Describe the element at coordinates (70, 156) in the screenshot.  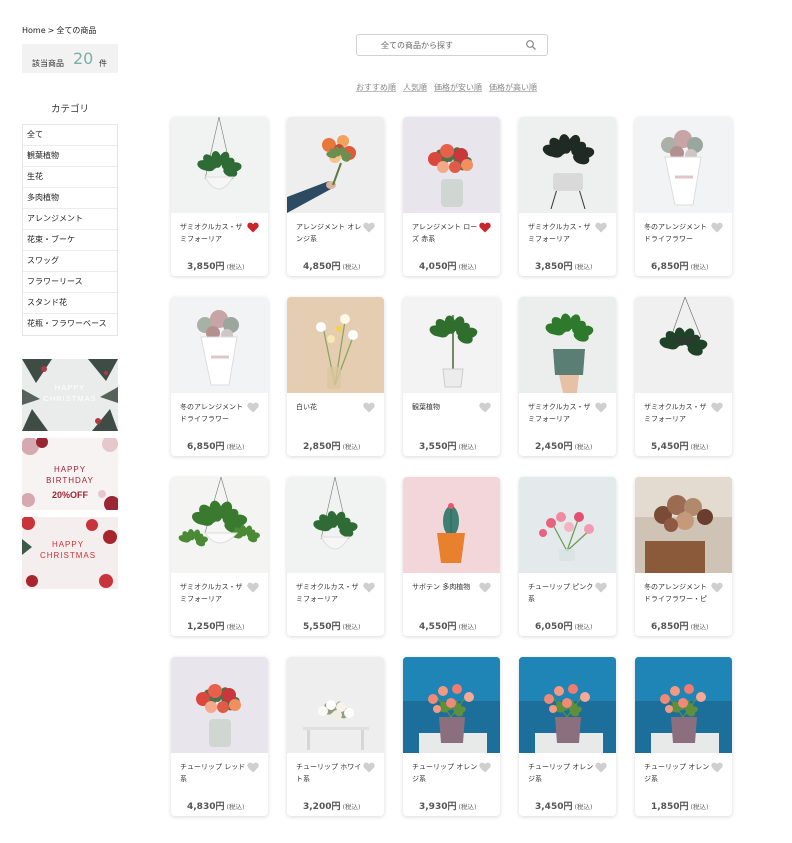
I see `category-item: 観葉植物` at that location.